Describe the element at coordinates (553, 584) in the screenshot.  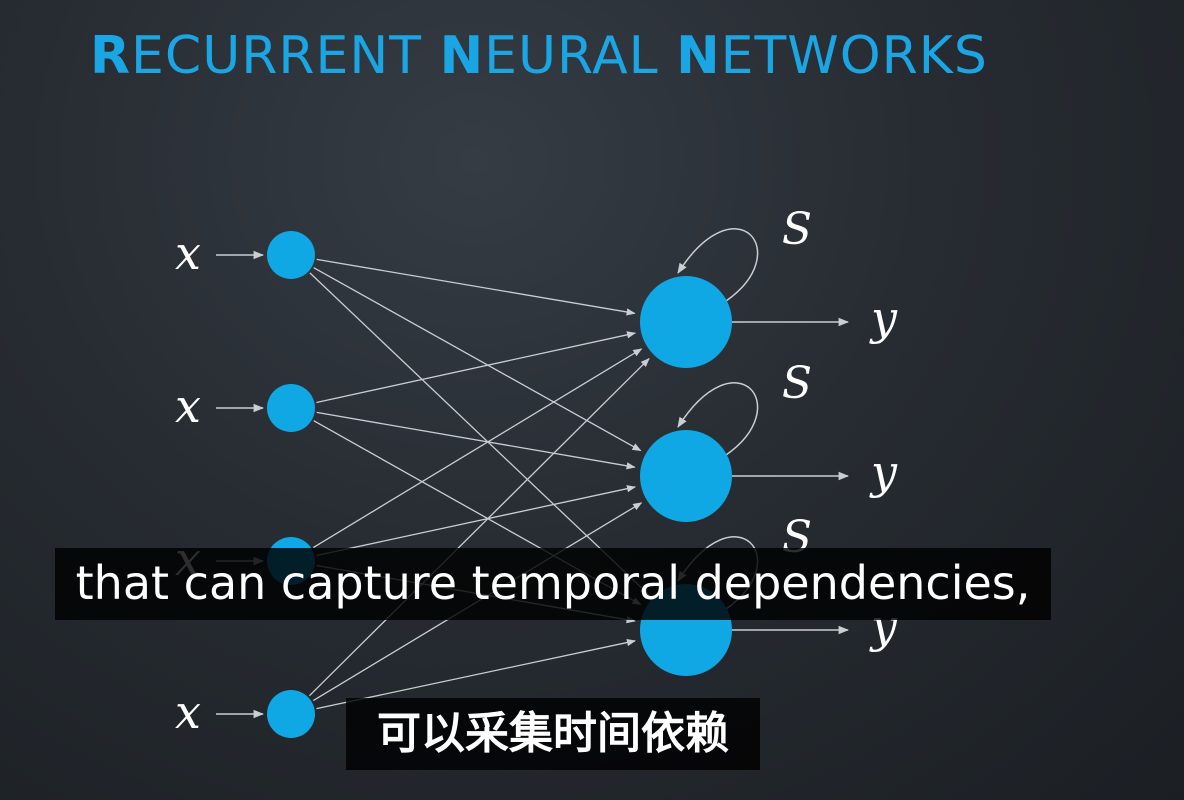
I see `subtitle-english: that can capture temporal dependencies,` at that location.